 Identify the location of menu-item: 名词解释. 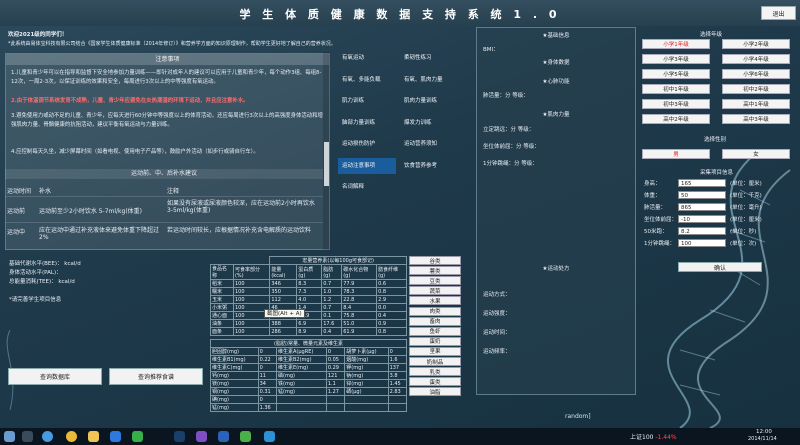
(367, 187).